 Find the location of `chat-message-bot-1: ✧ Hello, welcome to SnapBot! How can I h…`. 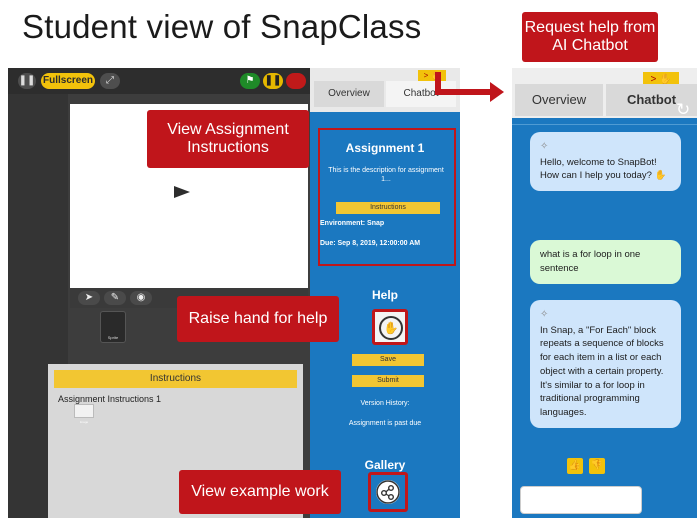

chat-message-bot-1: ✧ Hello, welcome to SnapBot! How can I h… is located at coordinates (605, 162).